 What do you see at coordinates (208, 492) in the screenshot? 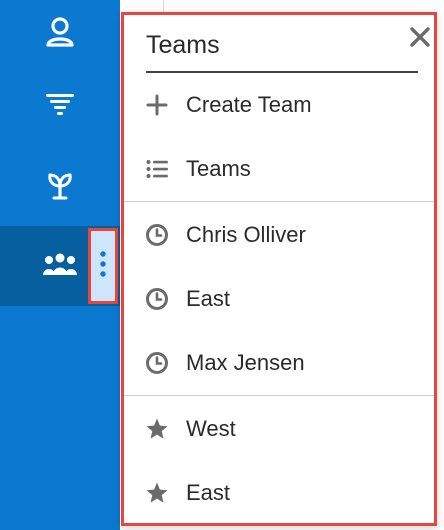
I see `favorite-item-label: East` at bounding box center [208, 492].